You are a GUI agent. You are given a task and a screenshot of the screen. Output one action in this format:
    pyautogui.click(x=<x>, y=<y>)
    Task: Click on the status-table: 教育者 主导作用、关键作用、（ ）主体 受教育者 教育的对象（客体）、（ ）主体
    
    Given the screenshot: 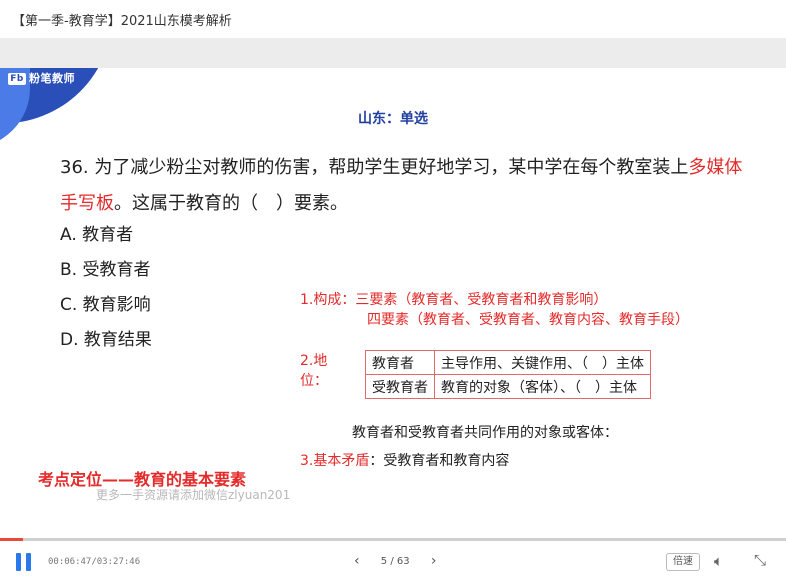 What is the action you would take?
    pyautogui.click(x=508, y=374)
    